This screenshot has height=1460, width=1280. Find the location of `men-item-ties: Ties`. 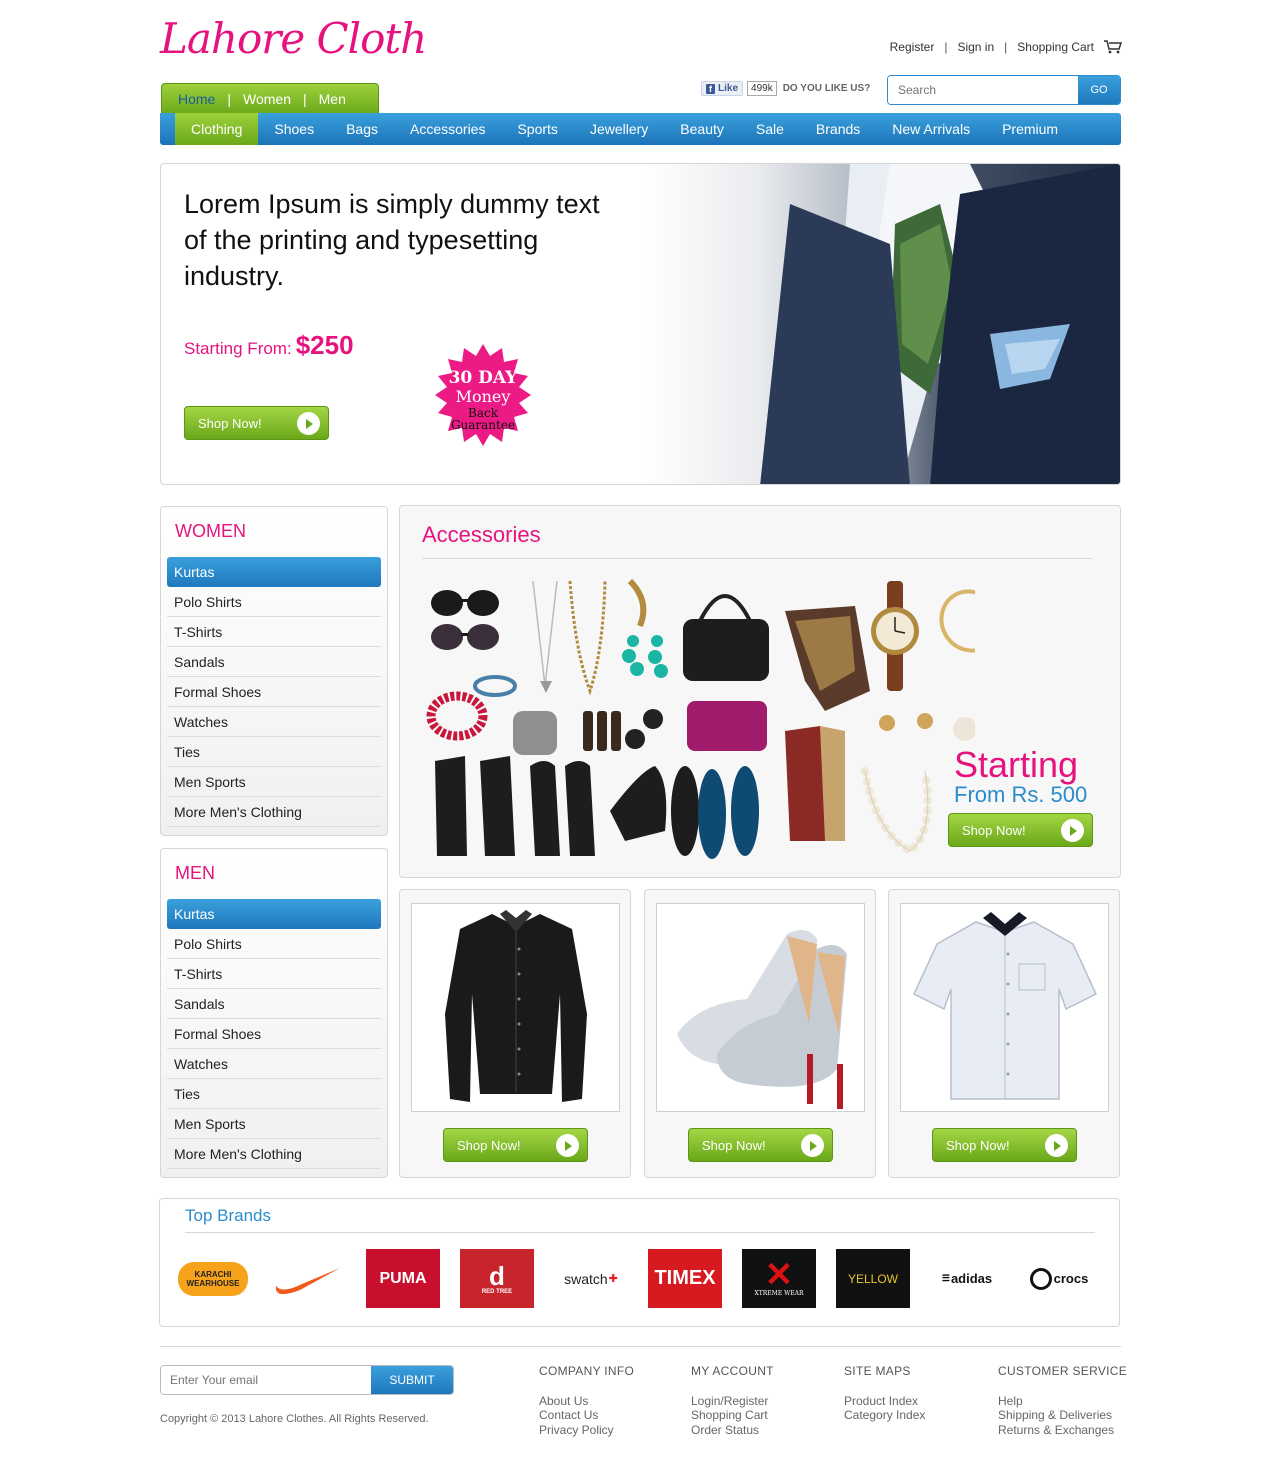

men-item-ties: Ties is located at coordinates (274, 1094).